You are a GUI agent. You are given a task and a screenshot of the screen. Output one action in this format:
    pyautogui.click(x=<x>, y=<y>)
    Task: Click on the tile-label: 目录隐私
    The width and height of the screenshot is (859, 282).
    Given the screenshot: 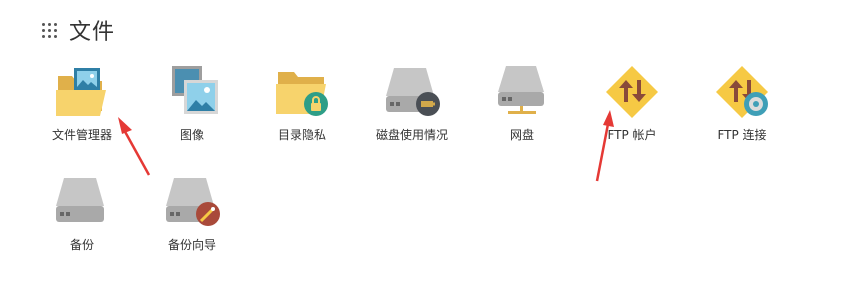 What is the action you would take?
    pyautogui.click(x=301, y=135)
    